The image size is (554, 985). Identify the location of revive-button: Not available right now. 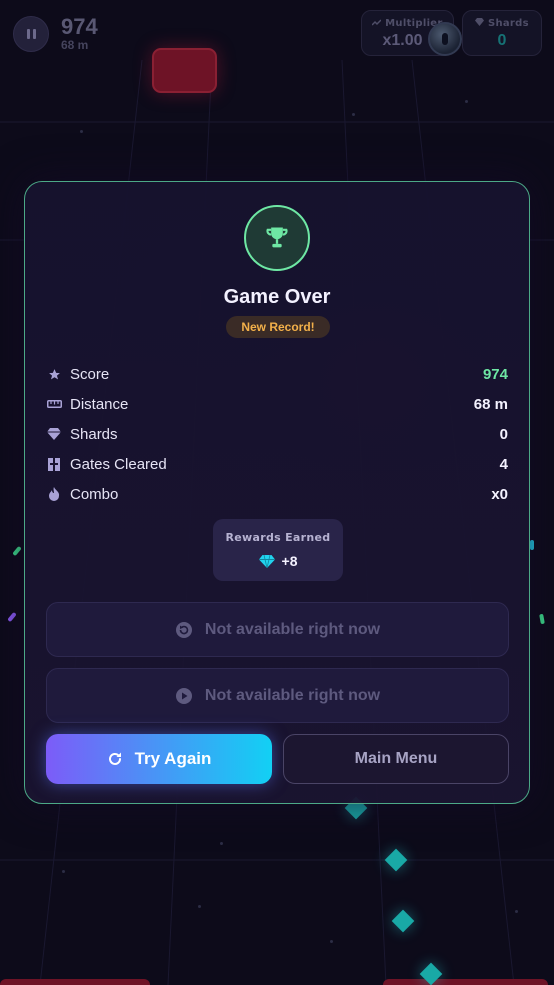
(277, 629).